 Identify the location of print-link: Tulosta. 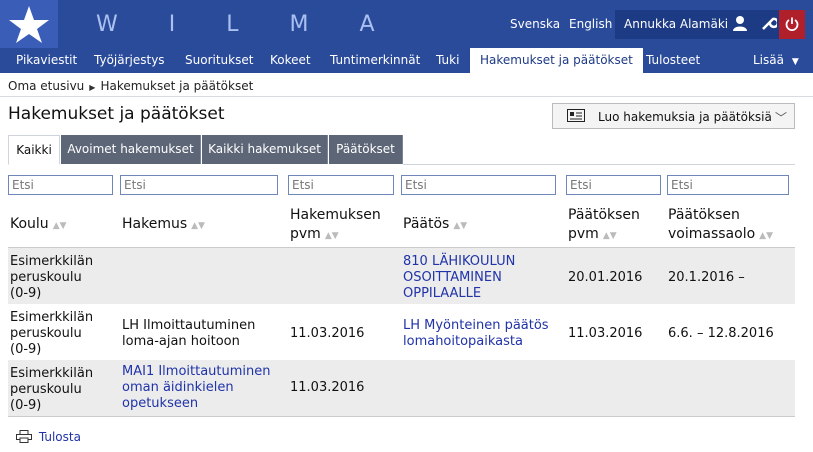
(48, 437).